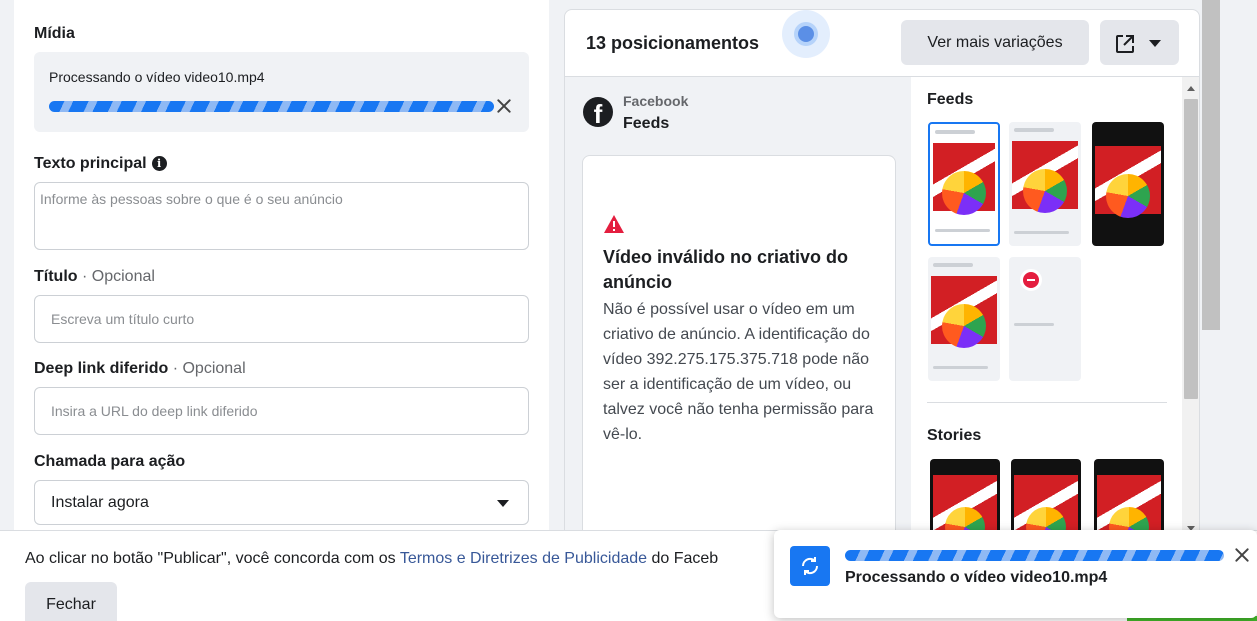  Describe the element at coordinates (281, 92) in the screenshot. I see `media-upload-box: Processando o vídeo video10.mp4` at that location.